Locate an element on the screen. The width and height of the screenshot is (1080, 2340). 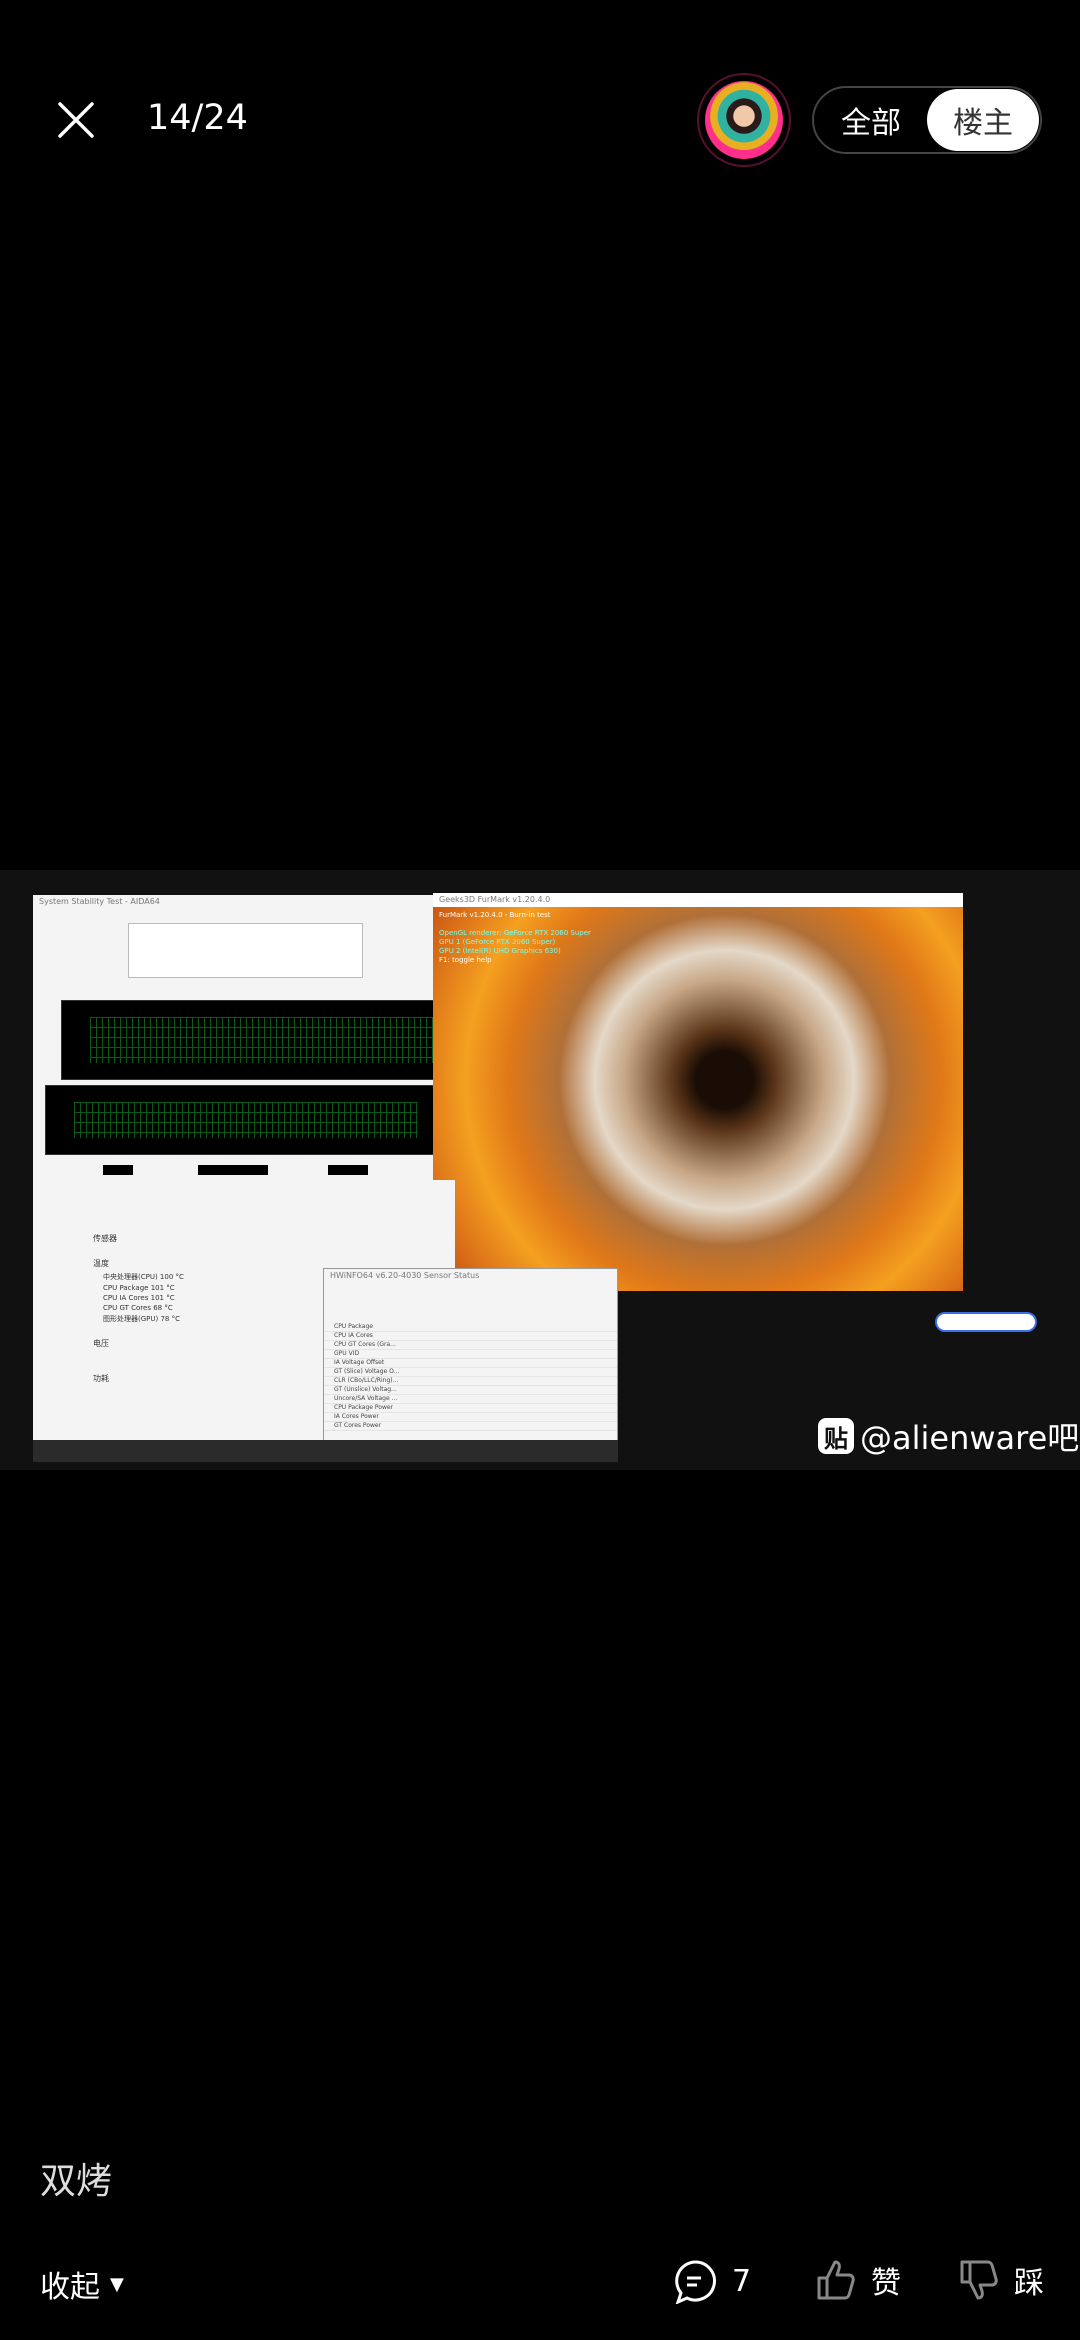
furmark-title: Geeks3D FurMark v1.20.4.0 is located at coordinates (698, 900).